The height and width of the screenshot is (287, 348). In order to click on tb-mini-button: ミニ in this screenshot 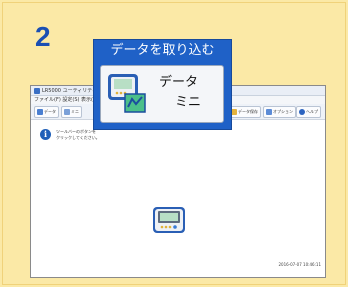, I will do `click(71, 112)`.